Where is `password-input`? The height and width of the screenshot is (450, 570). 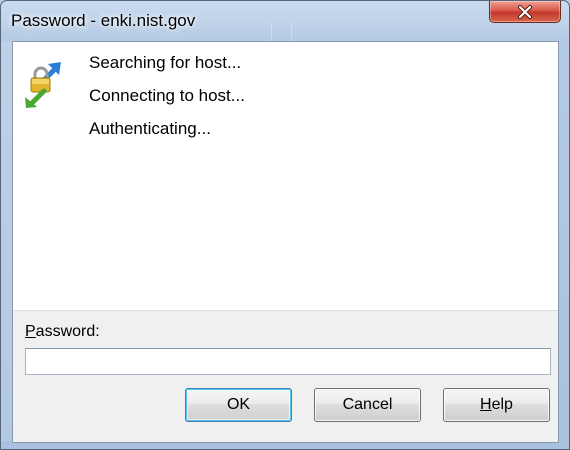
password-input is located at coordinates (288, 361).